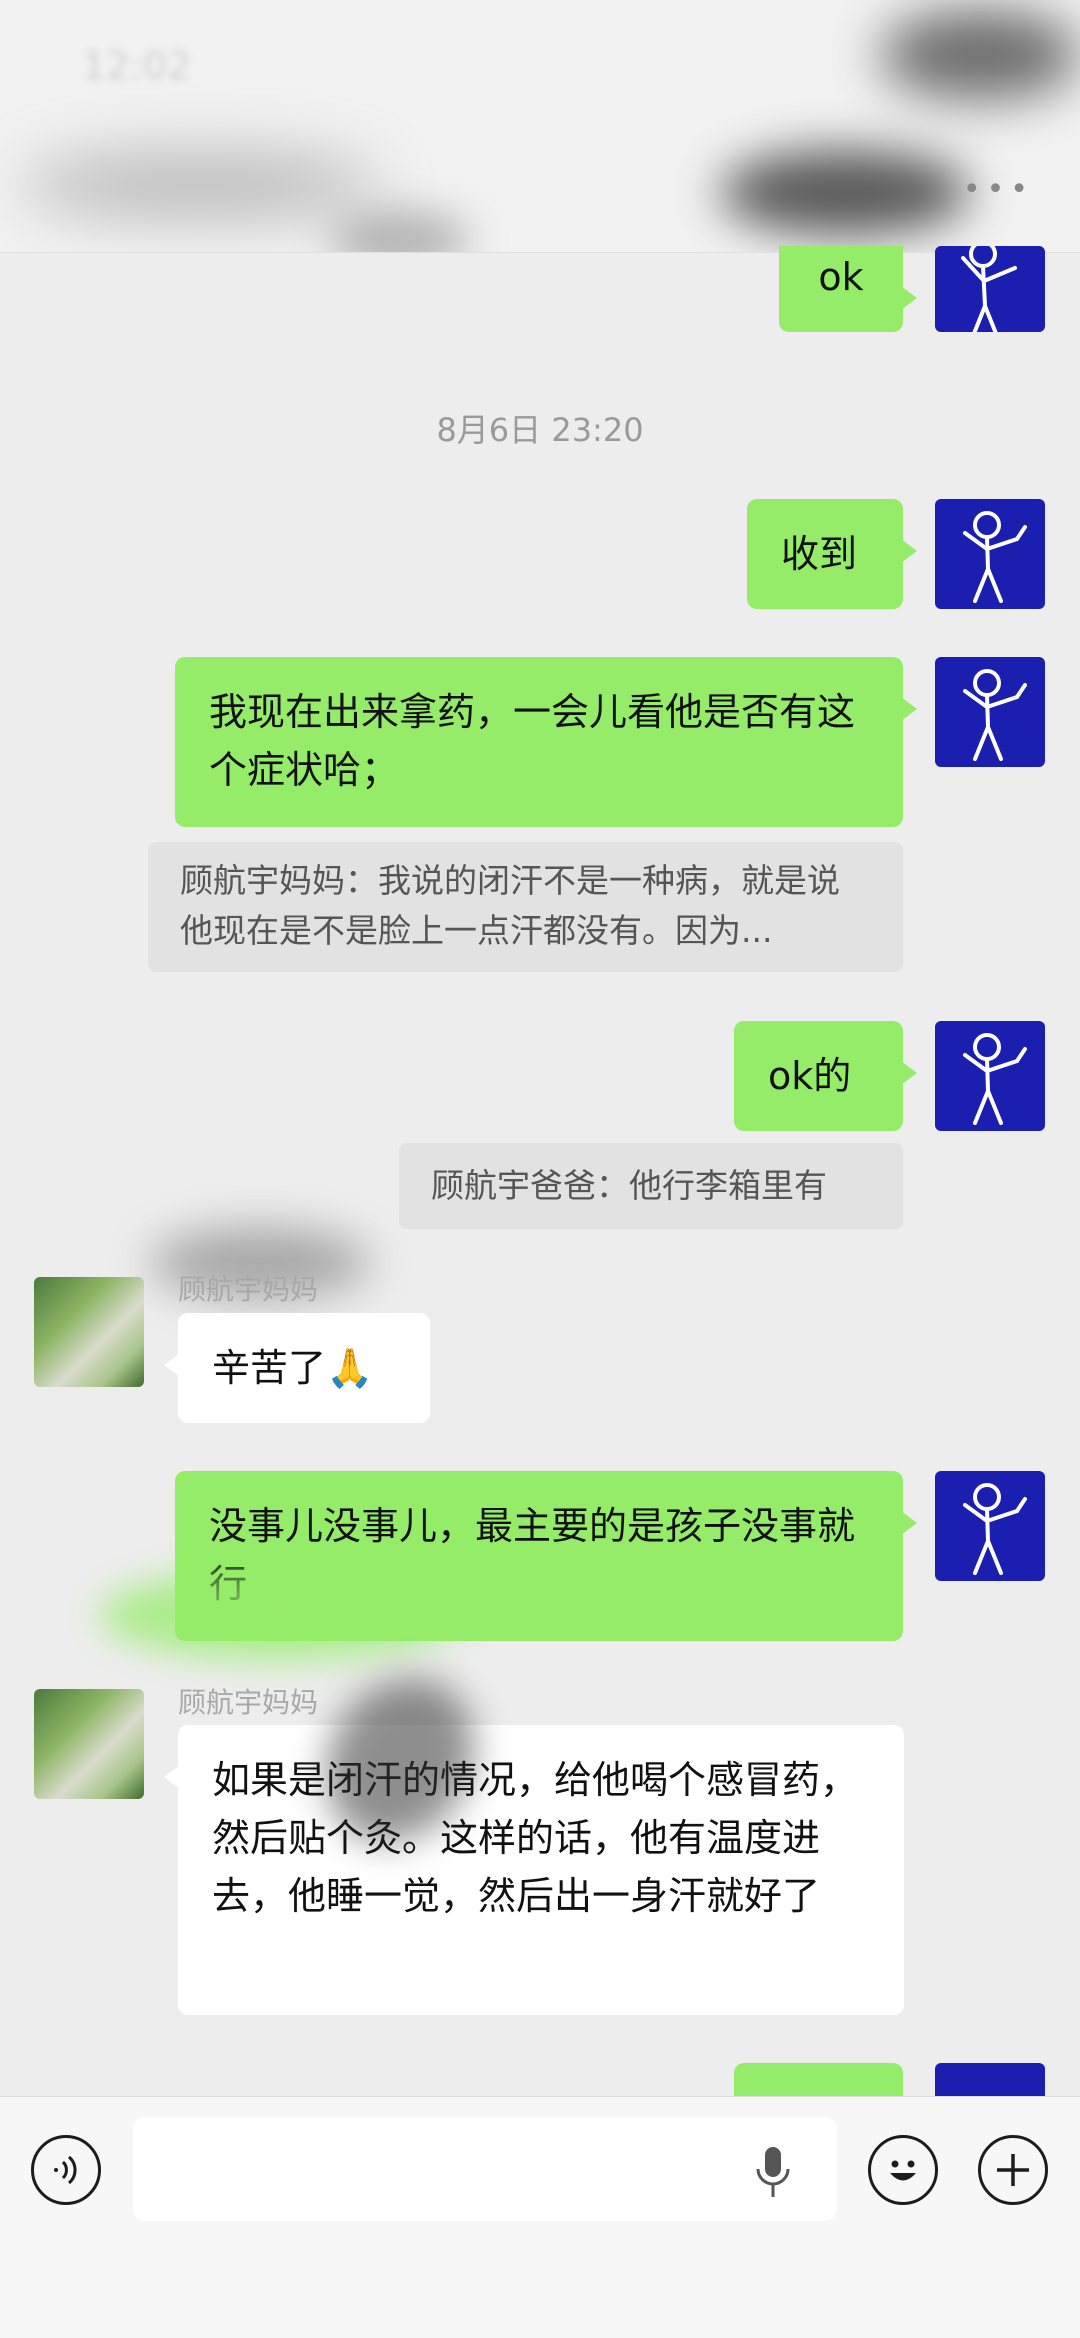 This screenshot has width=1080, height=2338. What do you see at coordinates (297, 1368) in the screenshot?
I see `message-bubble-incoming: 辛苦了🙏` at bounding box center [297, 1368].